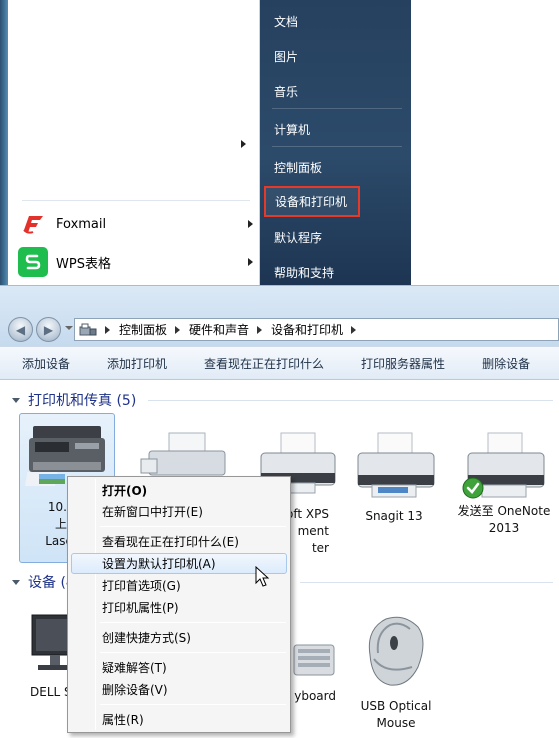 Image resolution: width=559 pixels, height=738 pixels. I want to click on menu-item-open-new-window: 在新窗口中打开(E), so click(179, 511).